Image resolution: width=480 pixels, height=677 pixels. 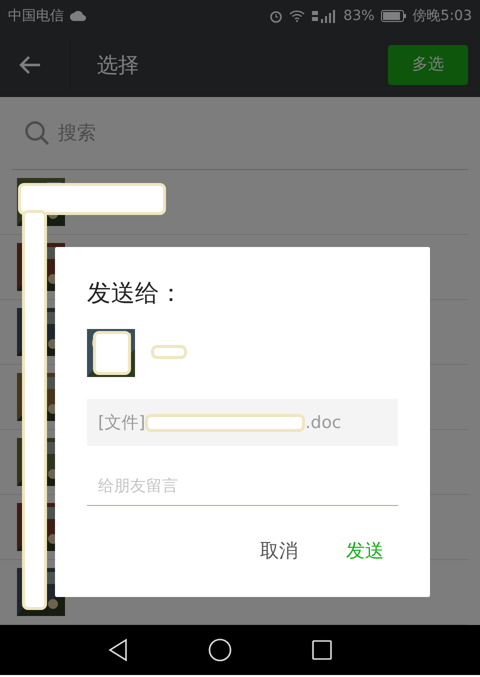 What do you see at coordinates (30, 64) in the screenshot?
I see `back-icon` at bounding box center [30, 64].